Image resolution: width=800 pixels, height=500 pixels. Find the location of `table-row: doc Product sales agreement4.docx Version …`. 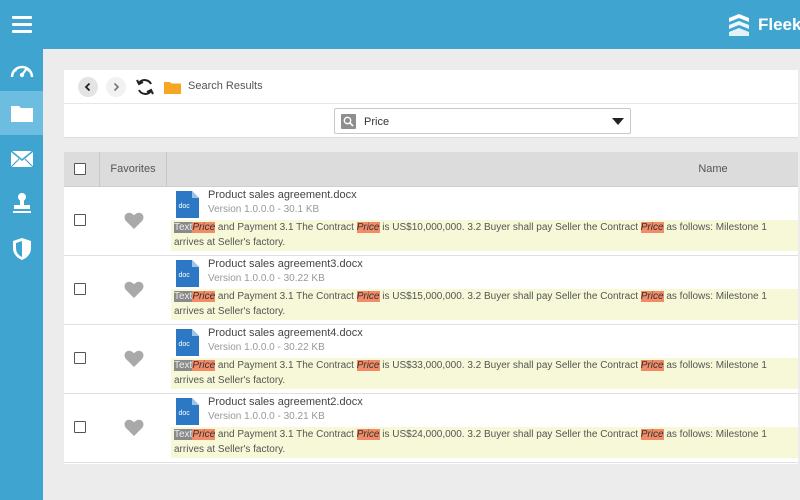

table-row: doc Product sales agreement4.docx Version … is located at coordinates (432, 359).